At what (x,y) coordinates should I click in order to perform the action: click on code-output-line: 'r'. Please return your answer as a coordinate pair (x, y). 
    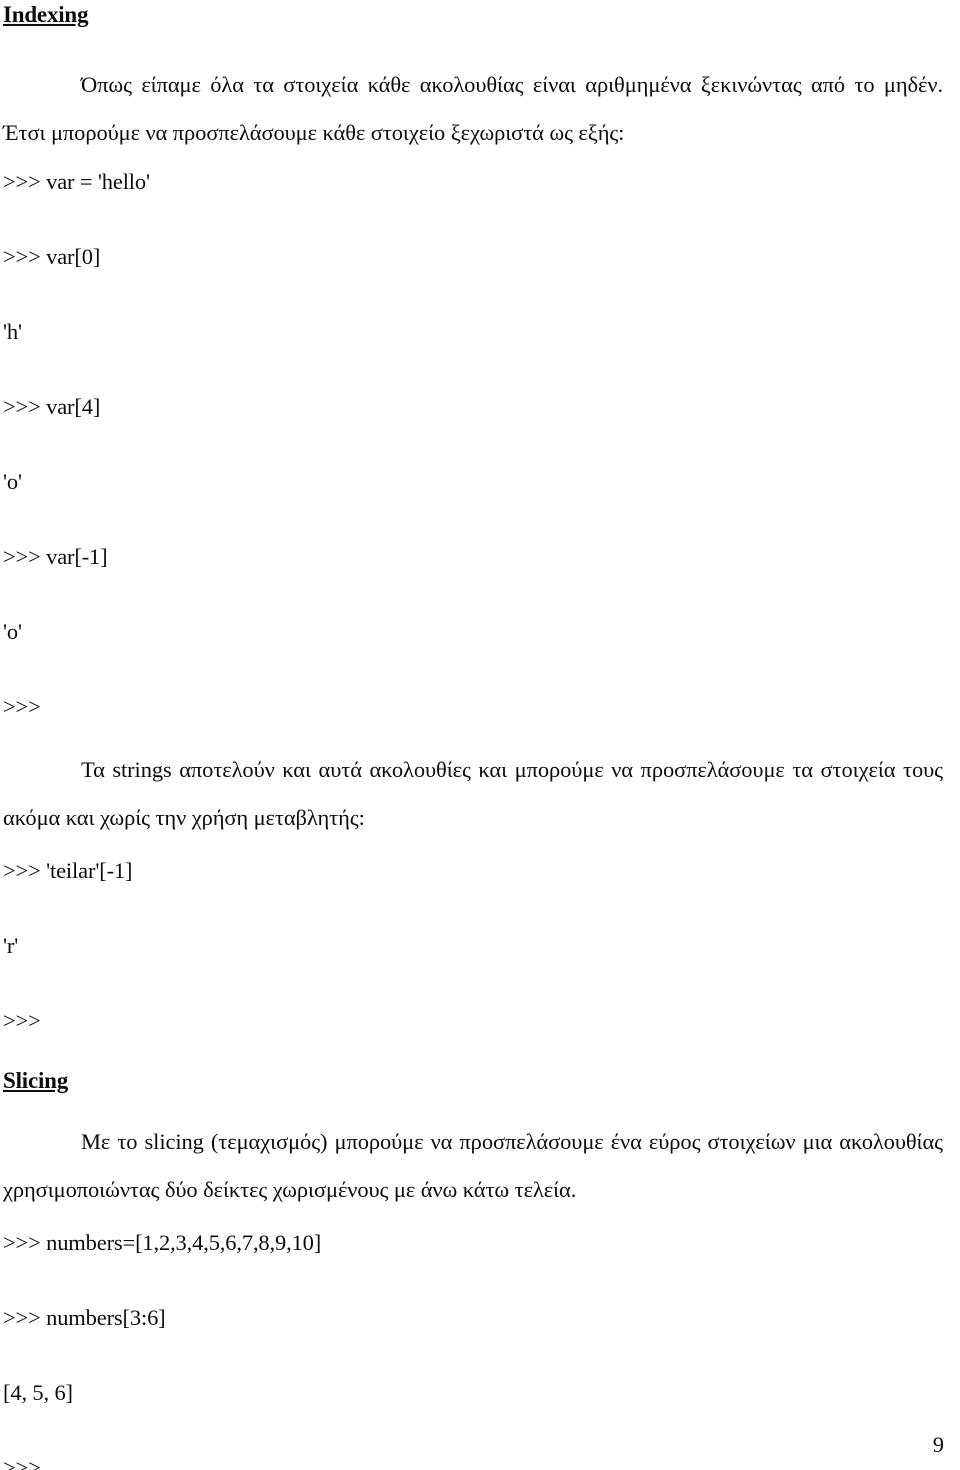
    Looking at the image, I should click on (11, 945).